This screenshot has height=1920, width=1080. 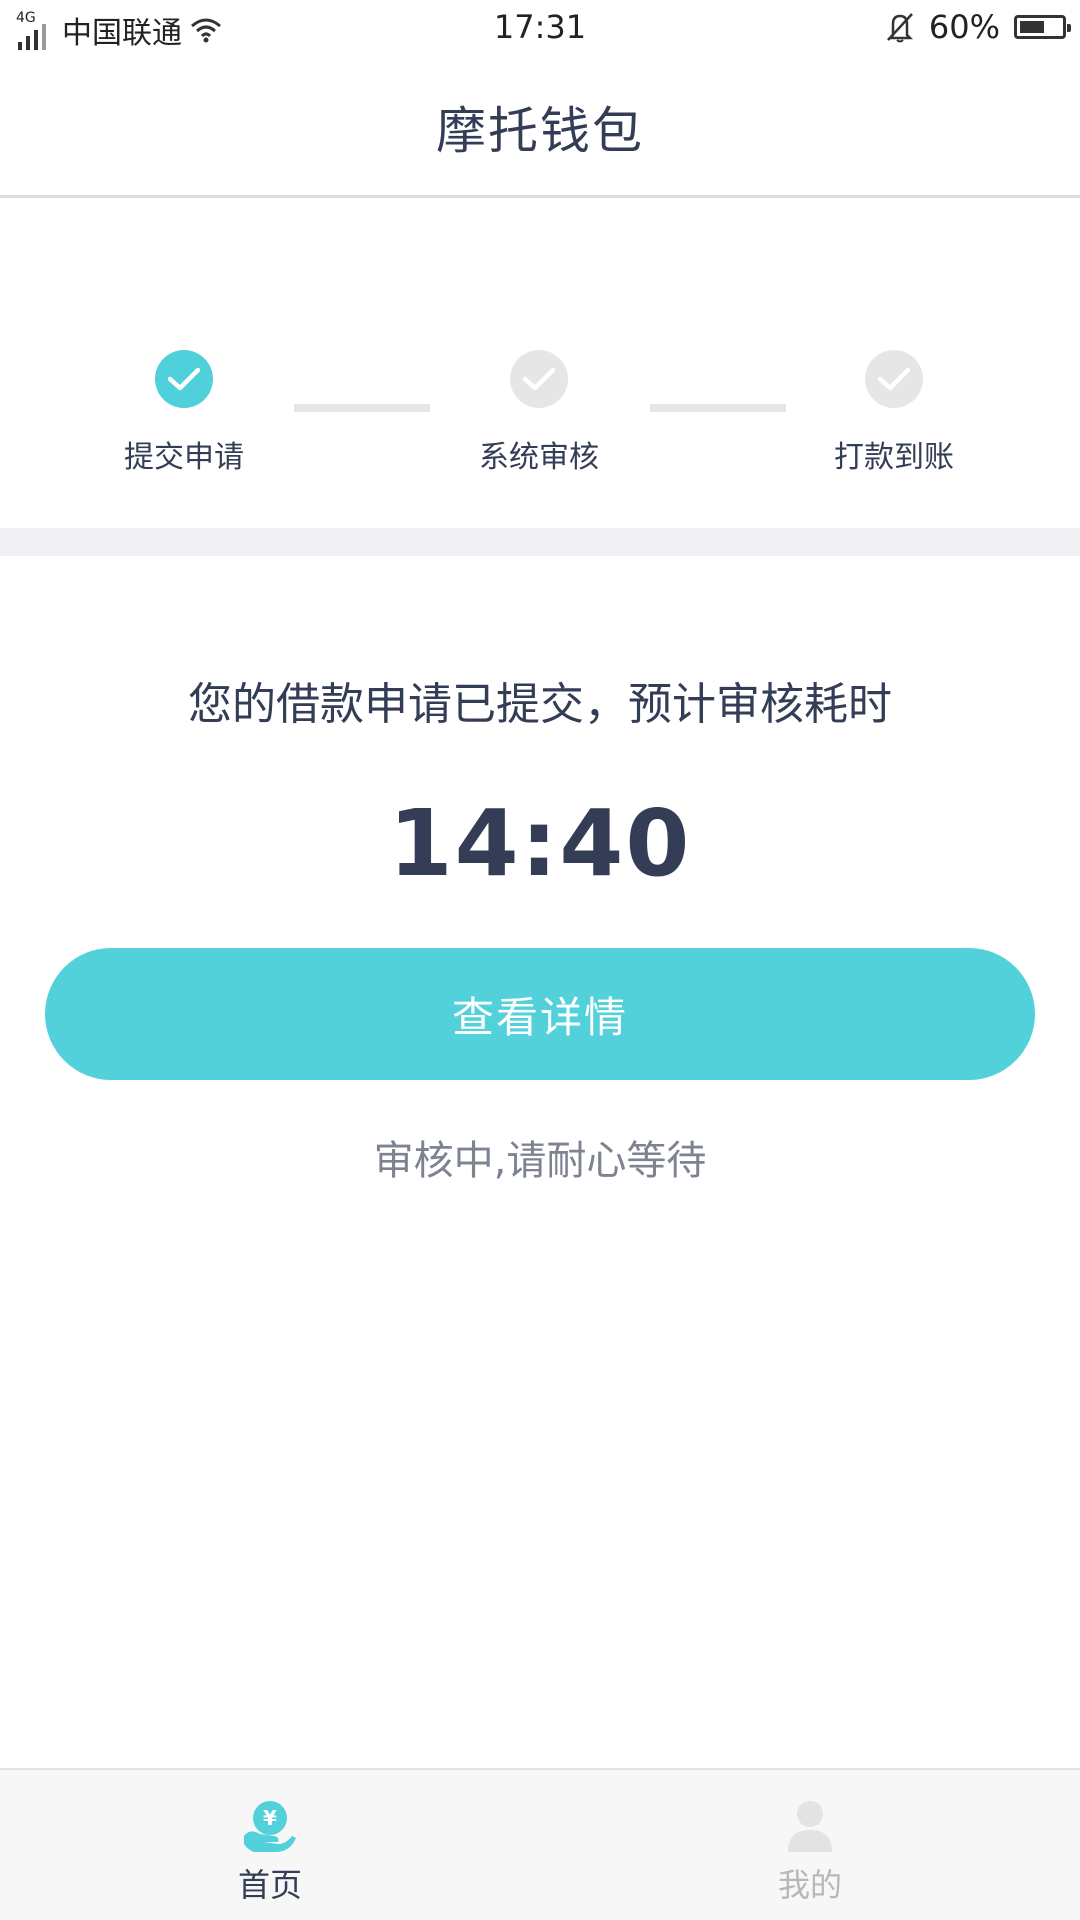 What do you see at coordinates (540, 1161) in the screenshot?
I see `wait-hint: 审核中,请耐心等待` at bounding box center [540, 1161].